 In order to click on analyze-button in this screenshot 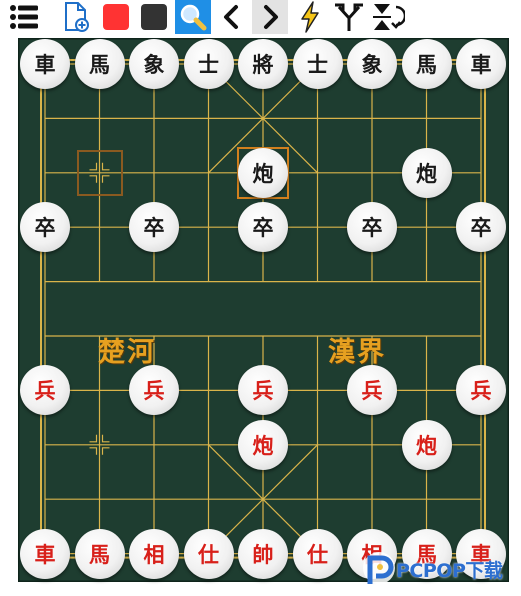, I will do `click(310, 17)`.